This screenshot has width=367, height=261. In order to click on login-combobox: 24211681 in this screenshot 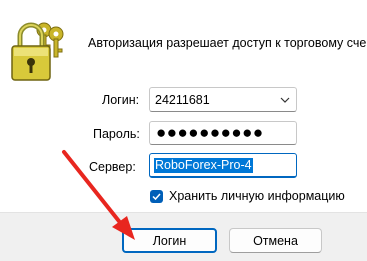, I will do `click(223, 99)`.